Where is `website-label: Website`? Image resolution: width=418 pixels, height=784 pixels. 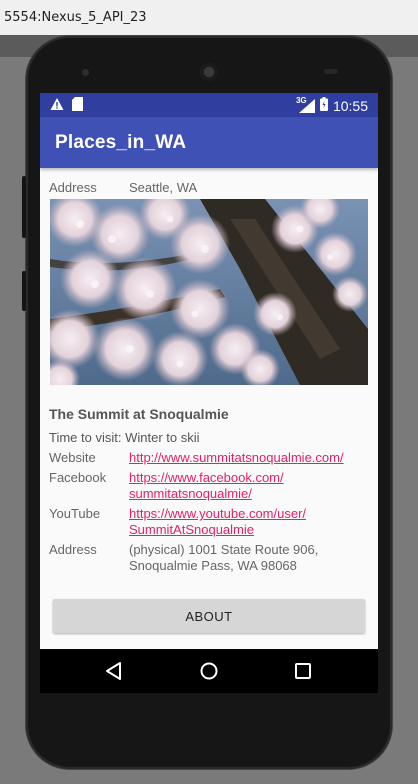
website-label: Website is located at coordinates (72, 457).